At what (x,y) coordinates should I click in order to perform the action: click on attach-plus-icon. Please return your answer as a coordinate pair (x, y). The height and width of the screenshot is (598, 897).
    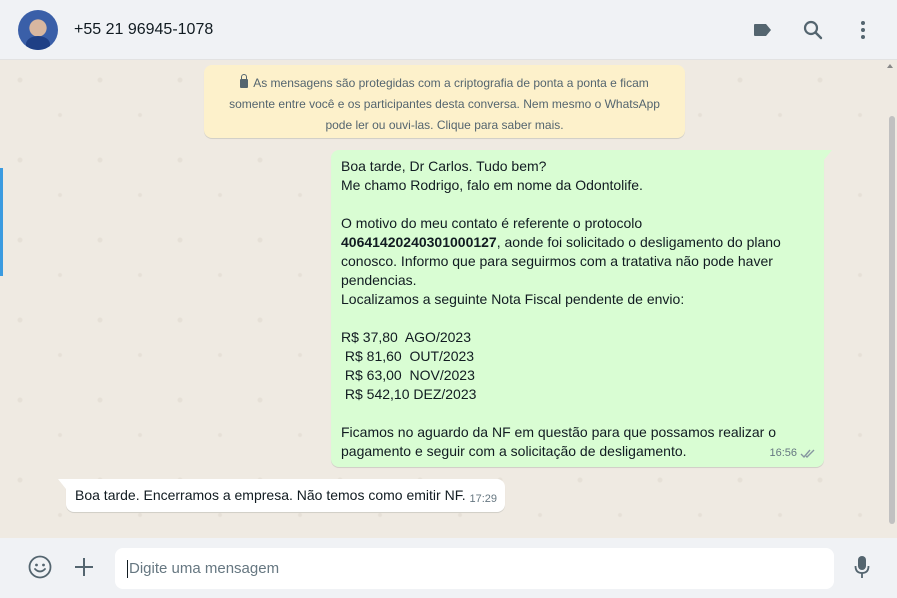
    Looking at the image, I should click on (84, 567).